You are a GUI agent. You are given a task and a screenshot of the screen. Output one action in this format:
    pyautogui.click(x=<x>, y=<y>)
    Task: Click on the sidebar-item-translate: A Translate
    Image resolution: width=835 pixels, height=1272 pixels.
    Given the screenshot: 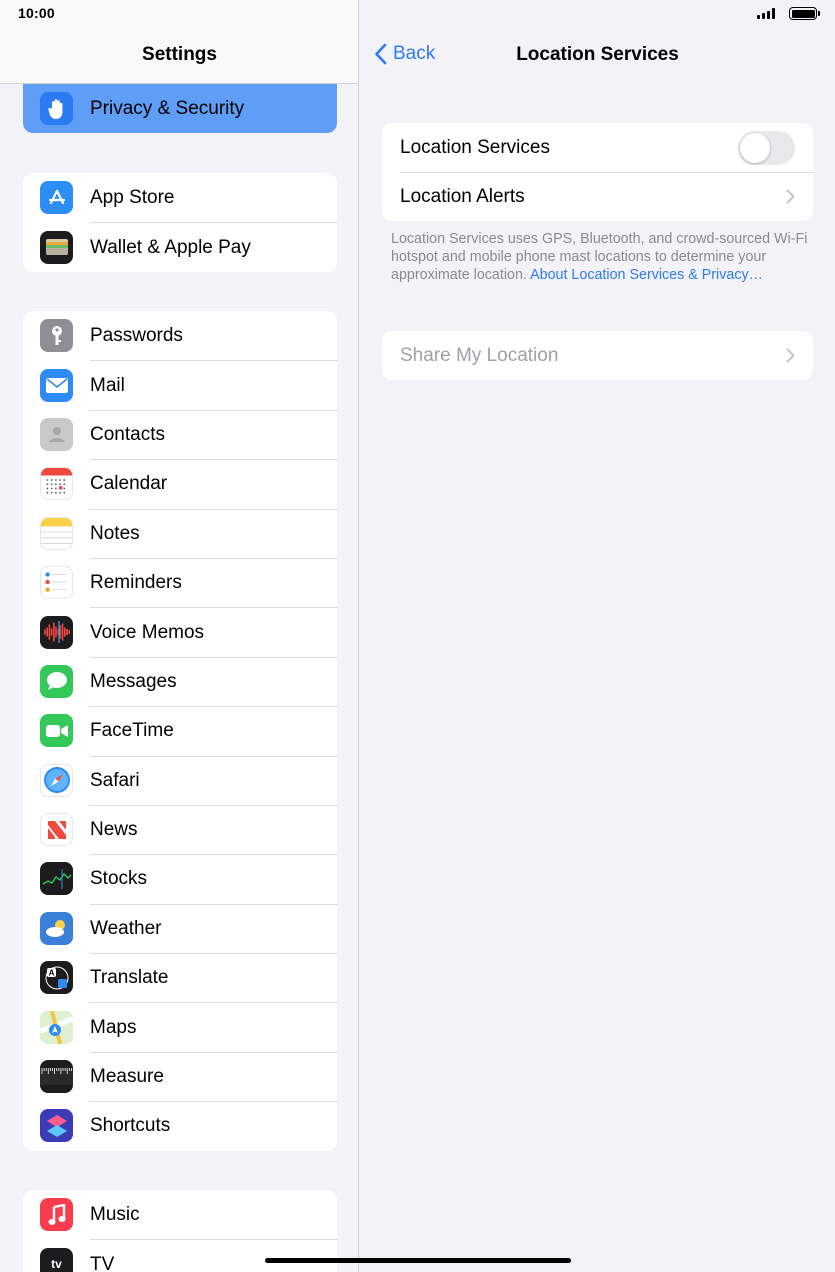 What is the action you would take?
    pyautogui.click(x=180, y=977)
    